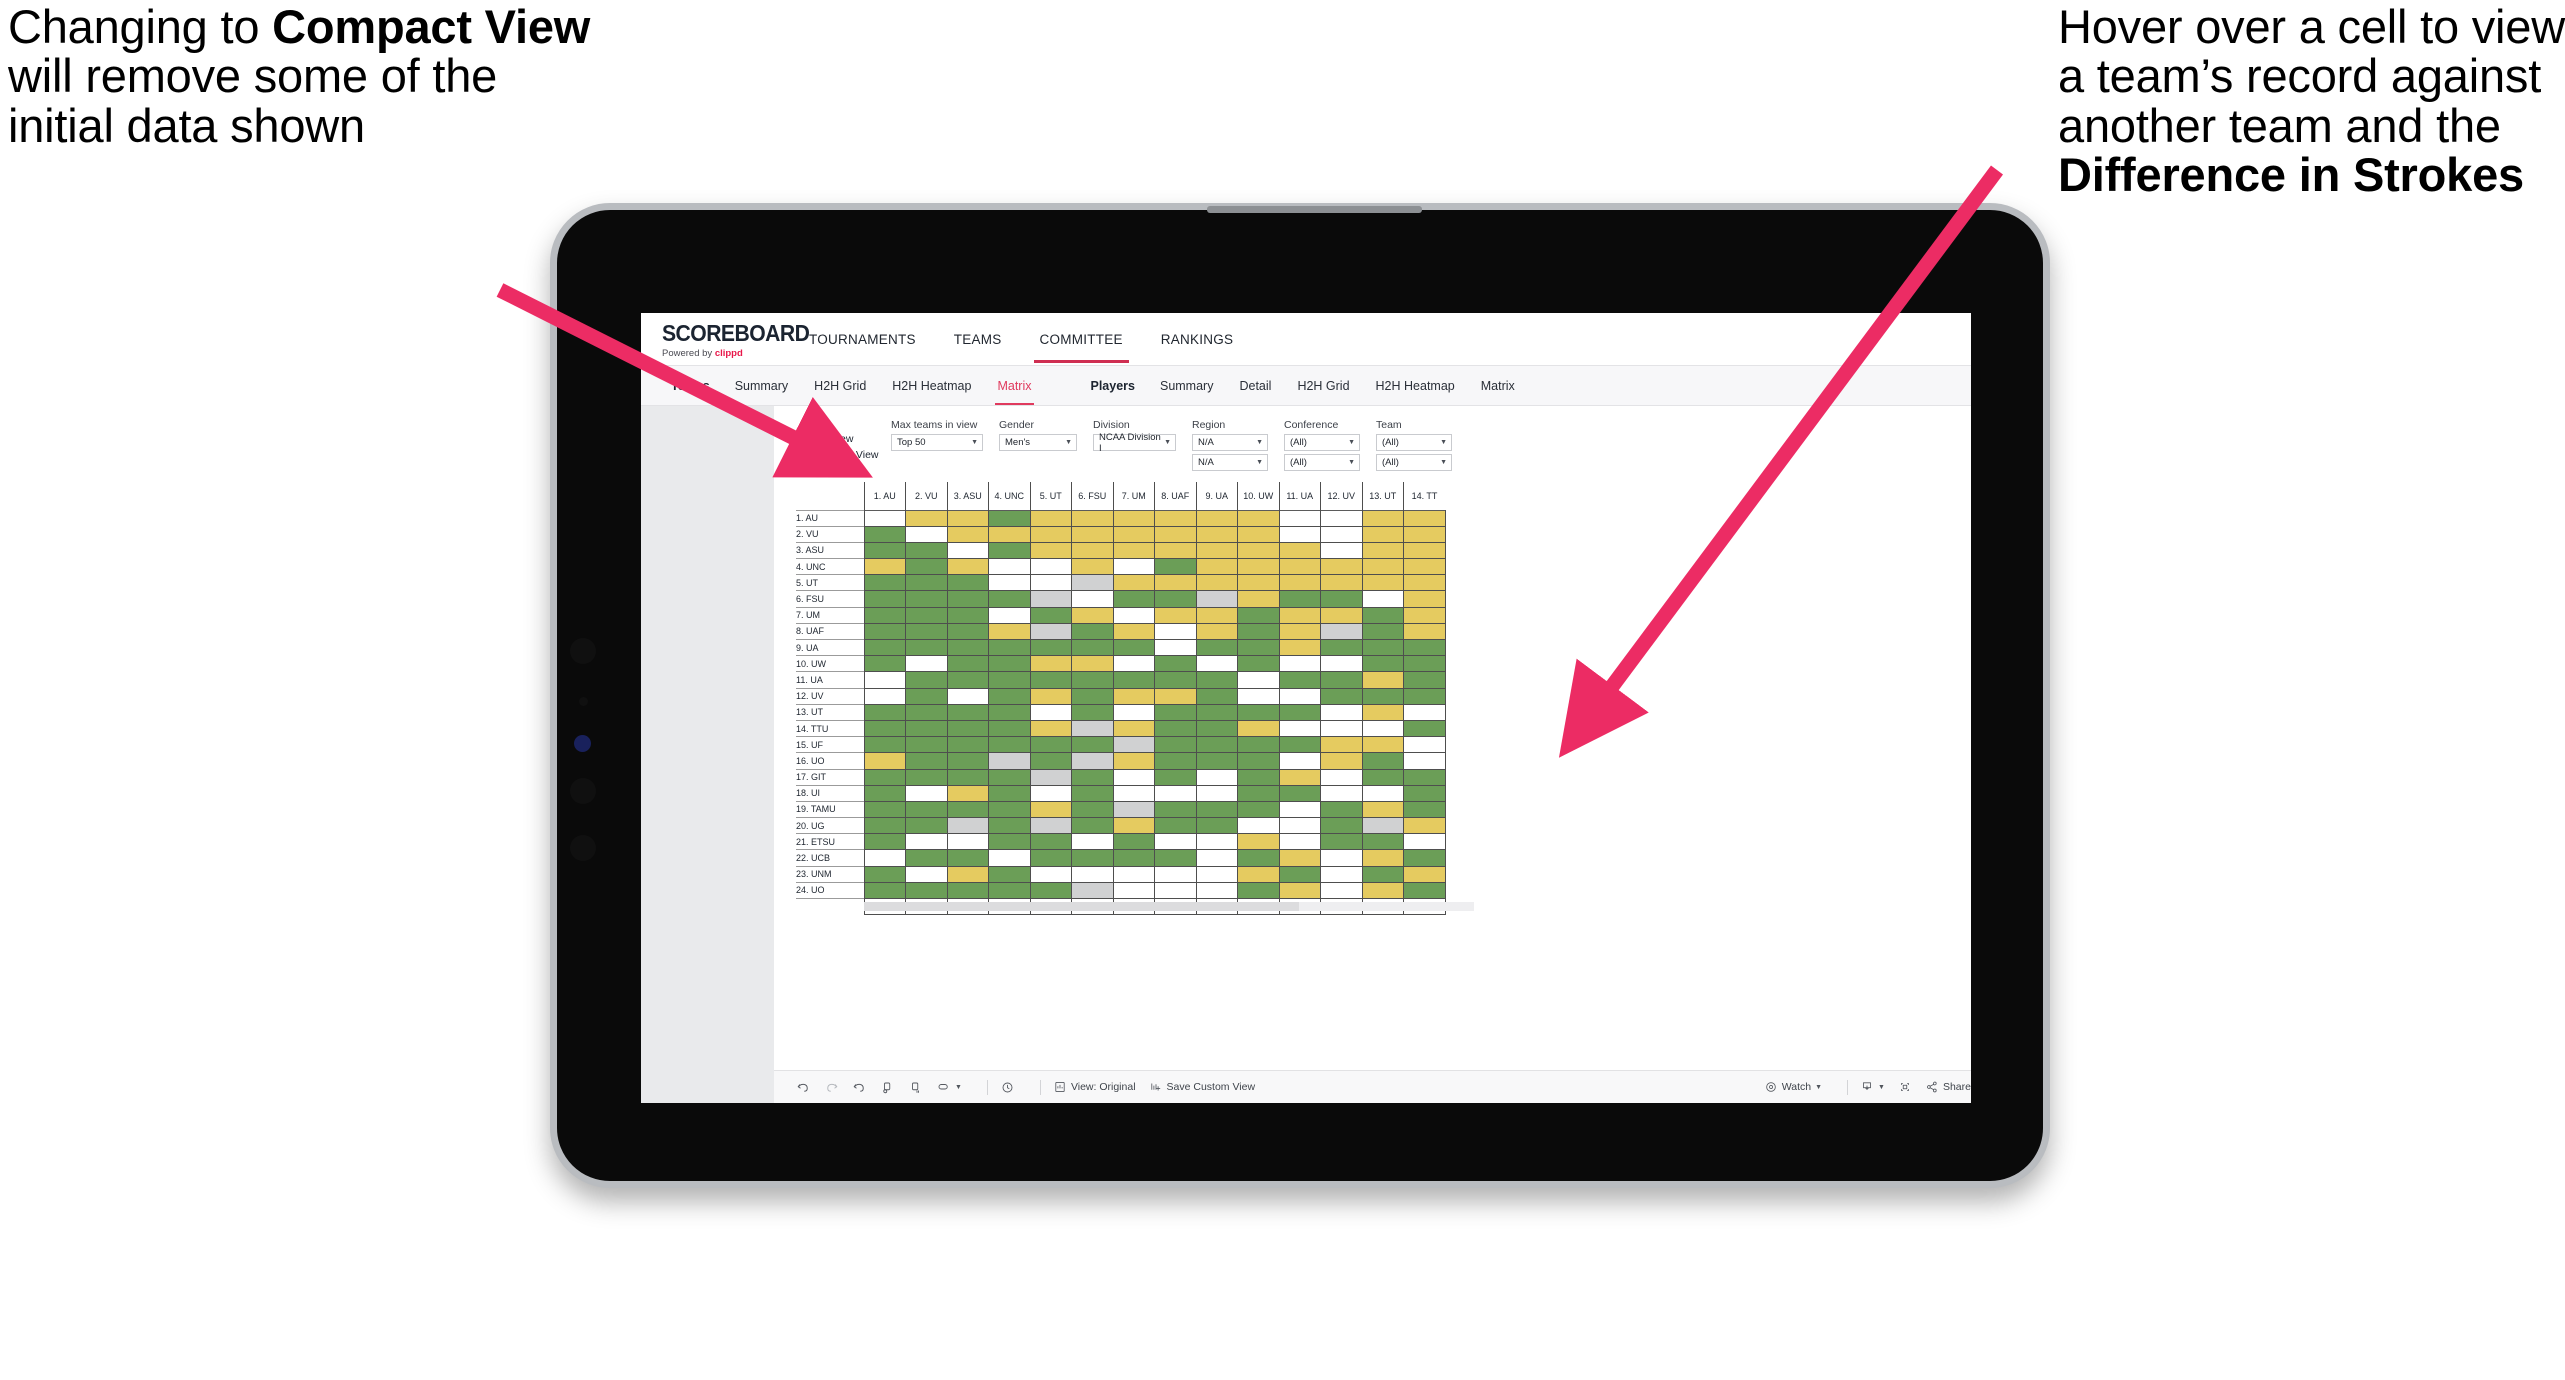  I want to click on filter-division-select: NCAA Division I ▼, so click(1134, 443).